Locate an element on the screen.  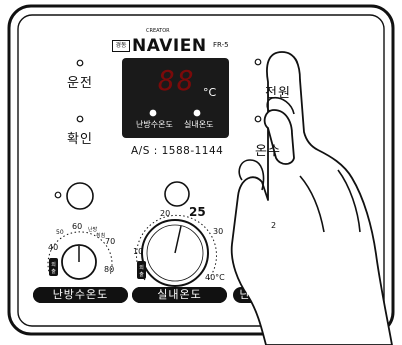
brand-logo: NAVIEN is located at coordinates (169, 46).